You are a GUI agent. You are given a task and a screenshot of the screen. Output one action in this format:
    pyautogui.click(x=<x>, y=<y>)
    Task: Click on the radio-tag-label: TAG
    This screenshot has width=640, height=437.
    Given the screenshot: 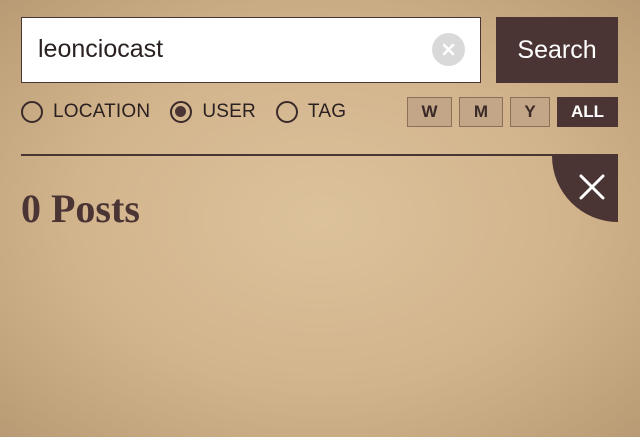 What is the action you would take?
    pyautogui.click(x=327, y=111)
    